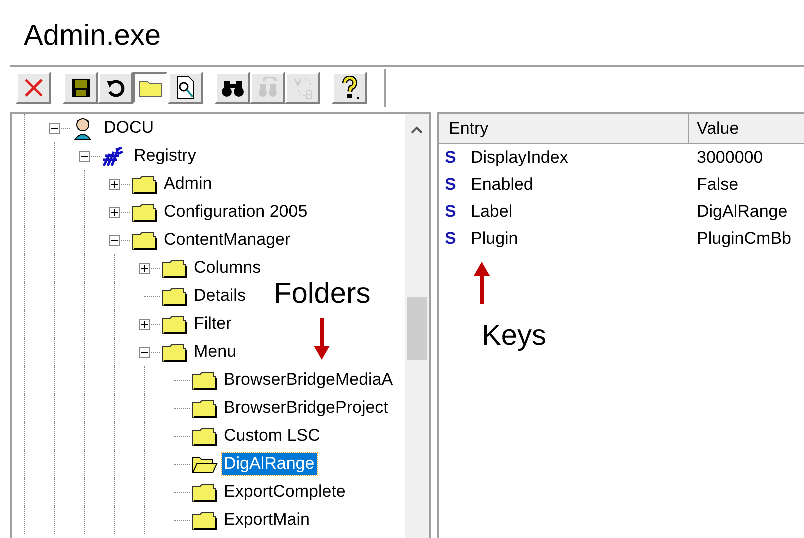 This screenshot has height=538, width=804. Describe the element at coordinates (205, 465) in the screenshot. I see `open-folder-icon` at that location.